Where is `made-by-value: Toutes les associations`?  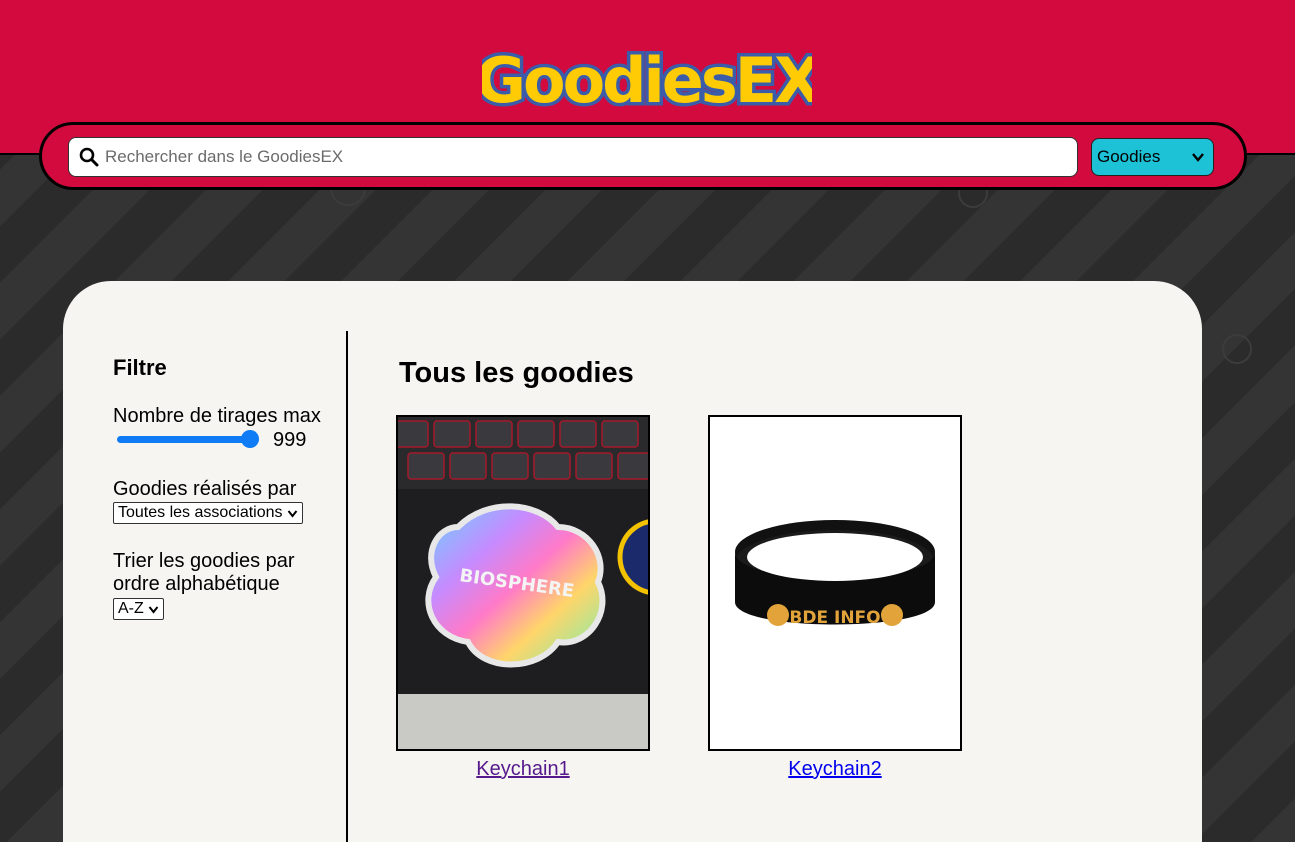
made-by-value: Toutes les associations is located at coordinates (200, 512).